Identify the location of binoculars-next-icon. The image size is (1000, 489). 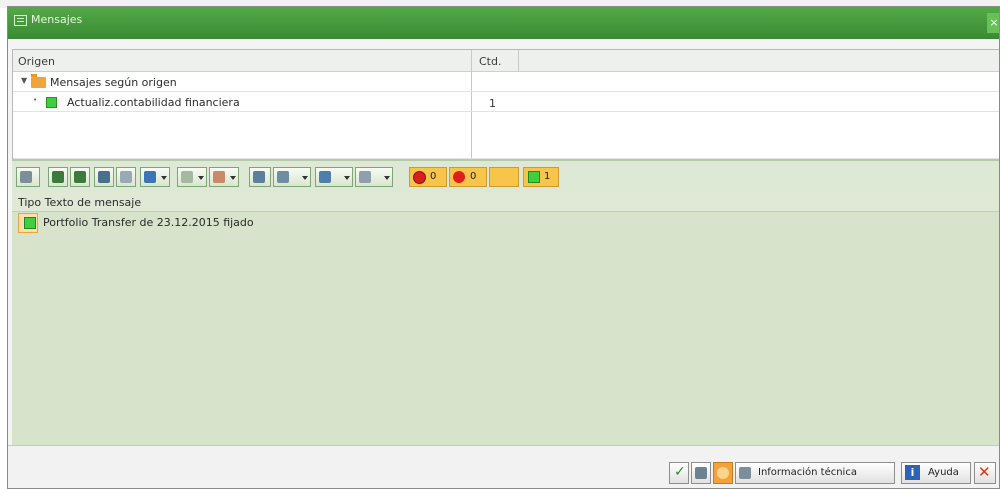
(126, 177).